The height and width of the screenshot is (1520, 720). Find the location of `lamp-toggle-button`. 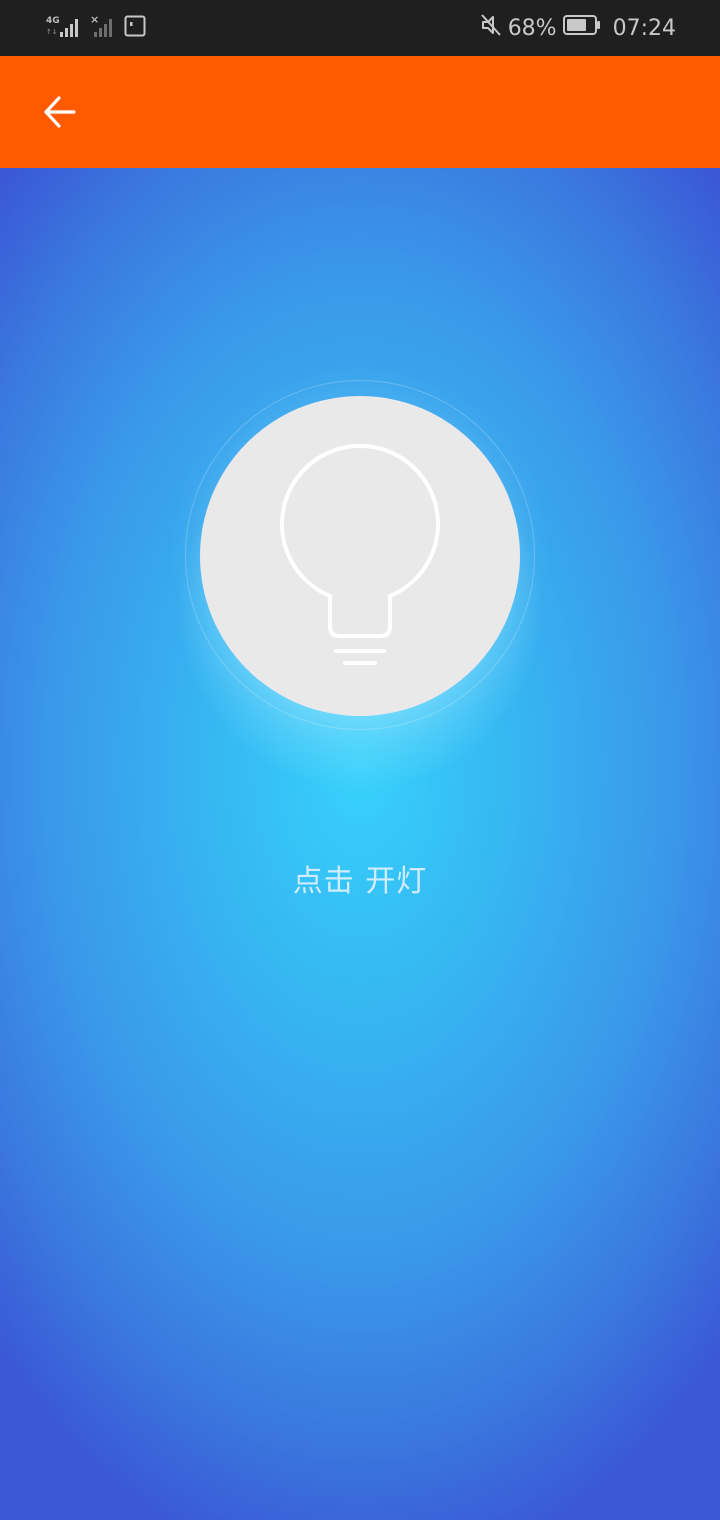

lamp-toggle-button is located at coordinates (360, 556).